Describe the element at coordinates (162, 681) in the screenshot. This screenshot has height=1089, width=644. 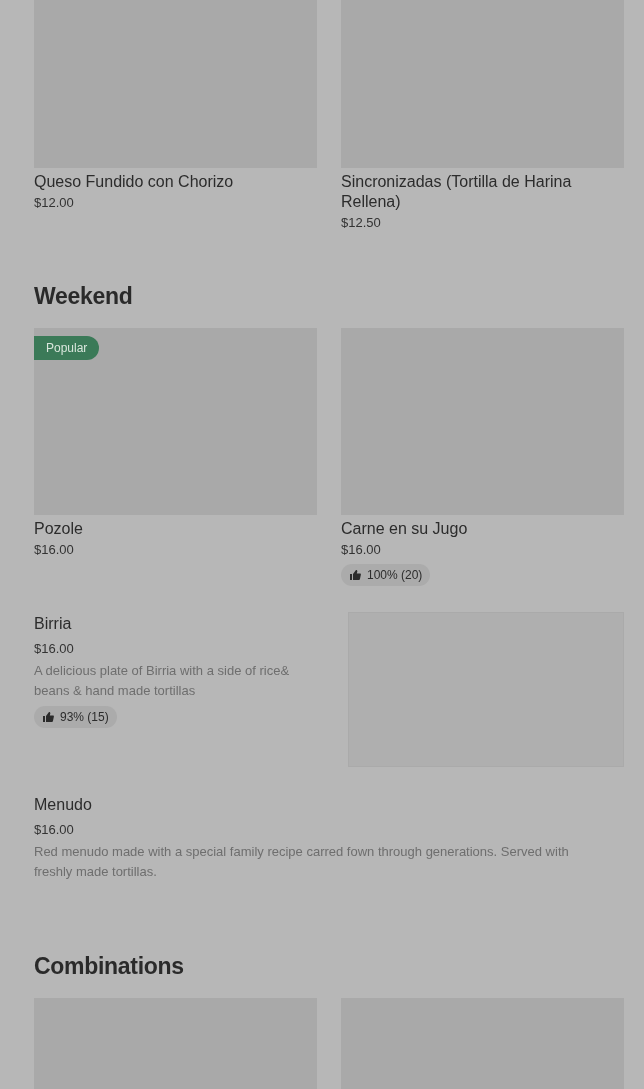
I see `item-description: A delicious plate of Birria with a side of rice& beans & hand made tortillas` at that location.